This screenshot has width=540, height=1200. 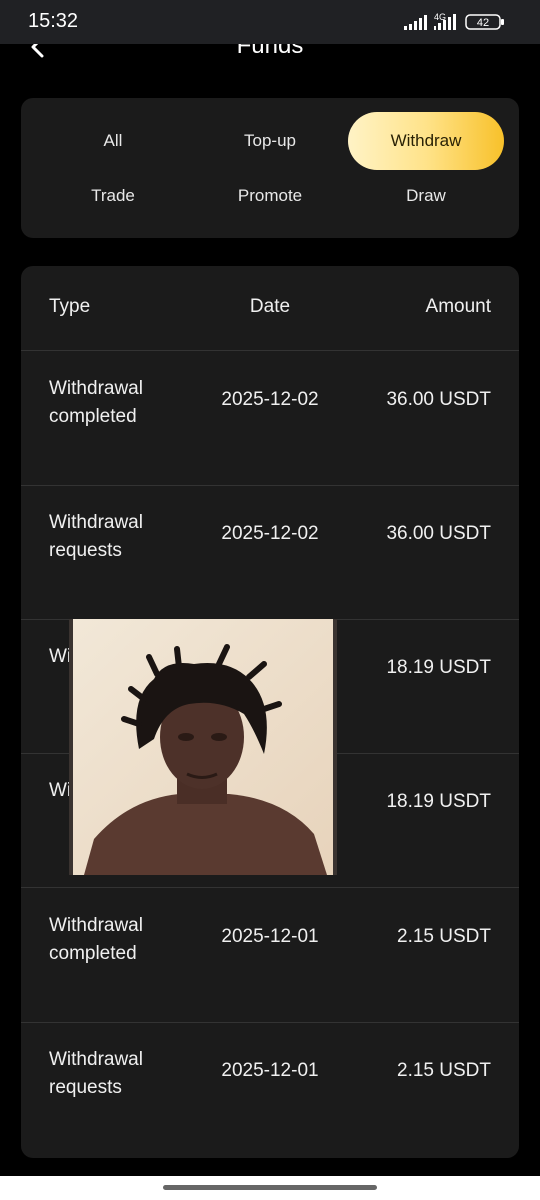 I want to click on status-bar: 15:32 4G 42, so click(x=270, y=22).